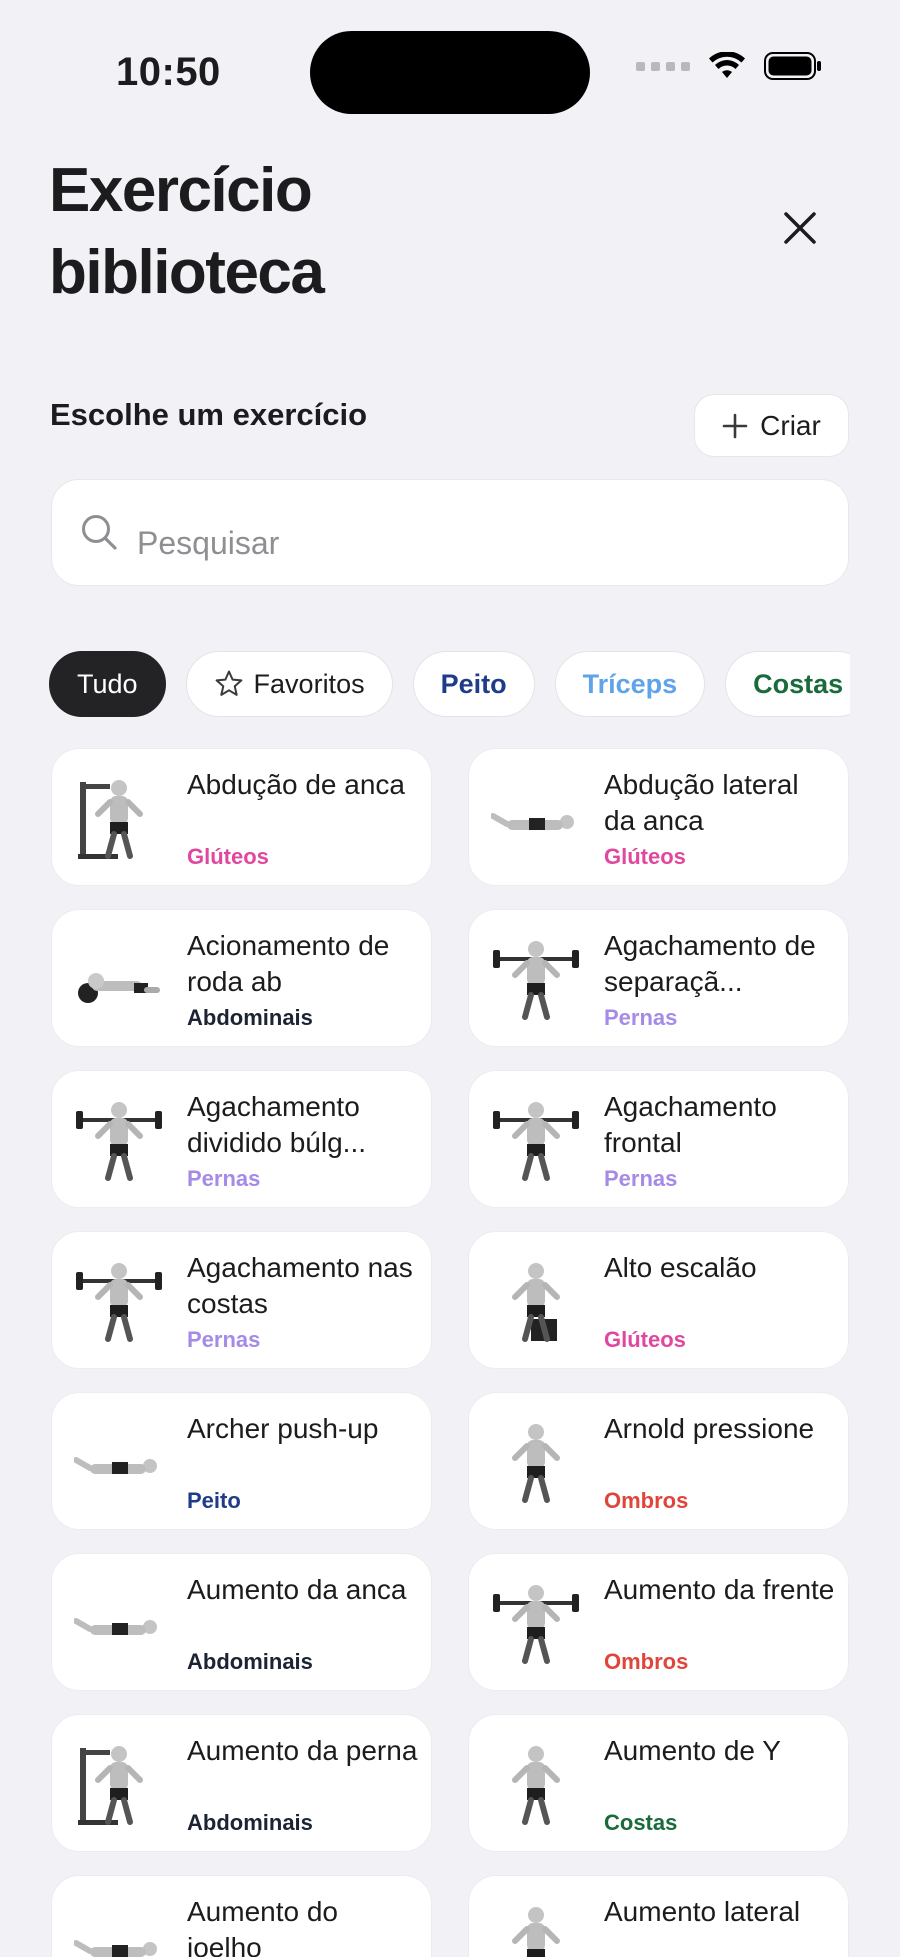 This screenshot has width=900, height=1957. What do you see at coordinates (702, 1911) in the screenshot?
I see `exercise-name: Aumento lateral` at bounding box center [702, 1911].